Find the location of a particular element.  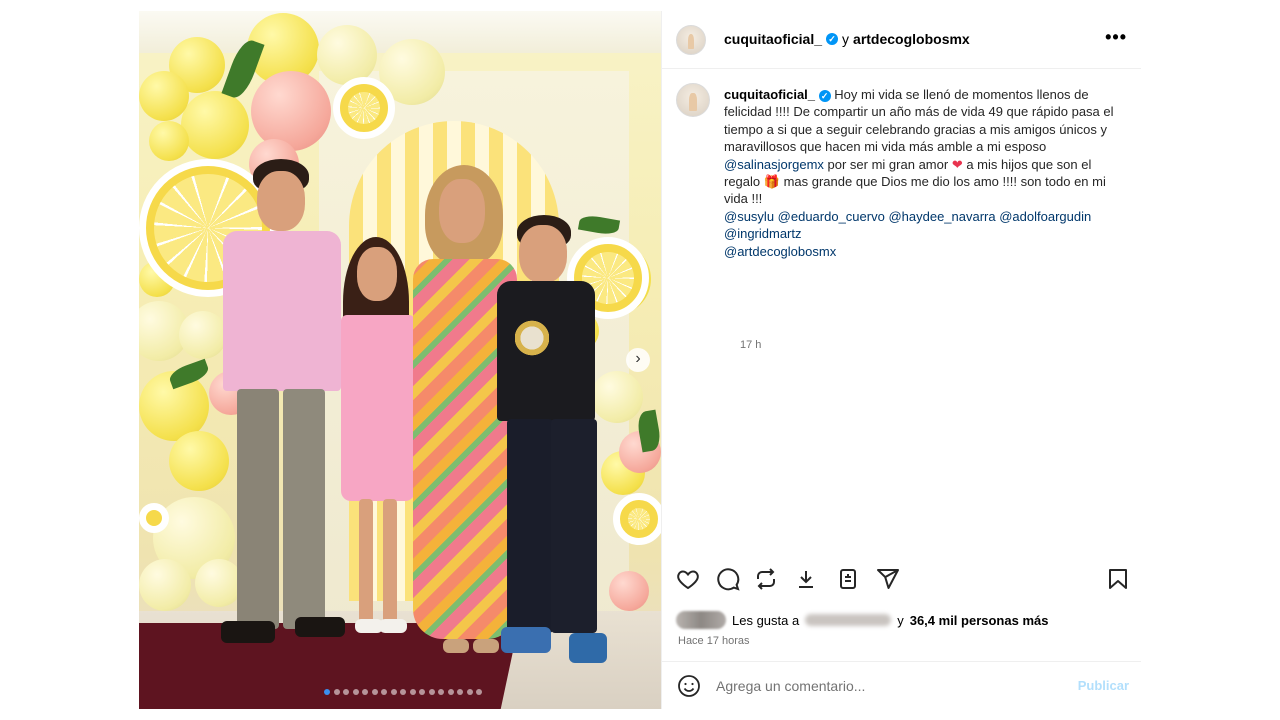

heart-emoji-icon: ❤ is located at coordinates (957, 164).